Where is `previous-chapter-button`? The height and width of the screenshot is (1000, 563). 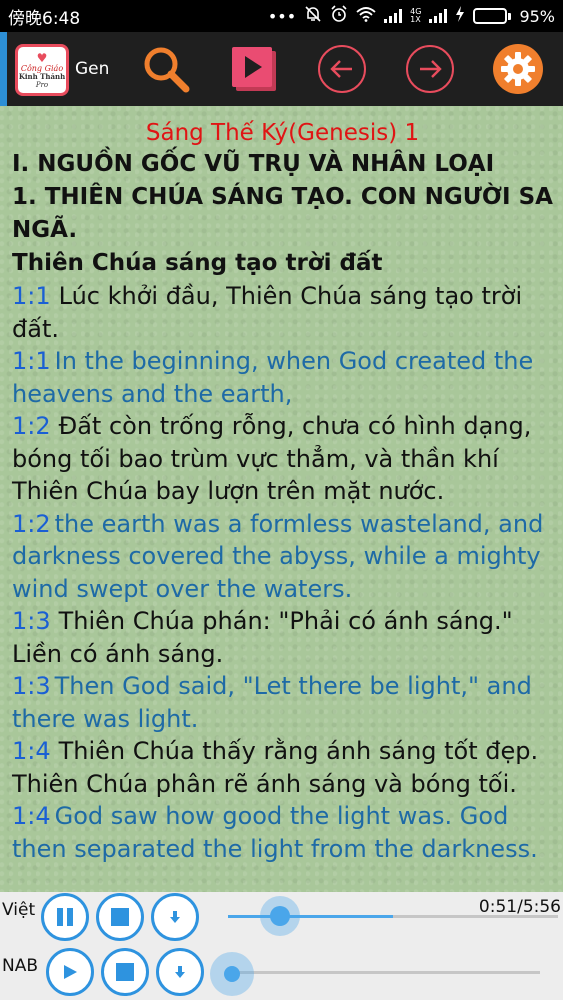 previous-chapter-button is located at coordinates (342, 69).